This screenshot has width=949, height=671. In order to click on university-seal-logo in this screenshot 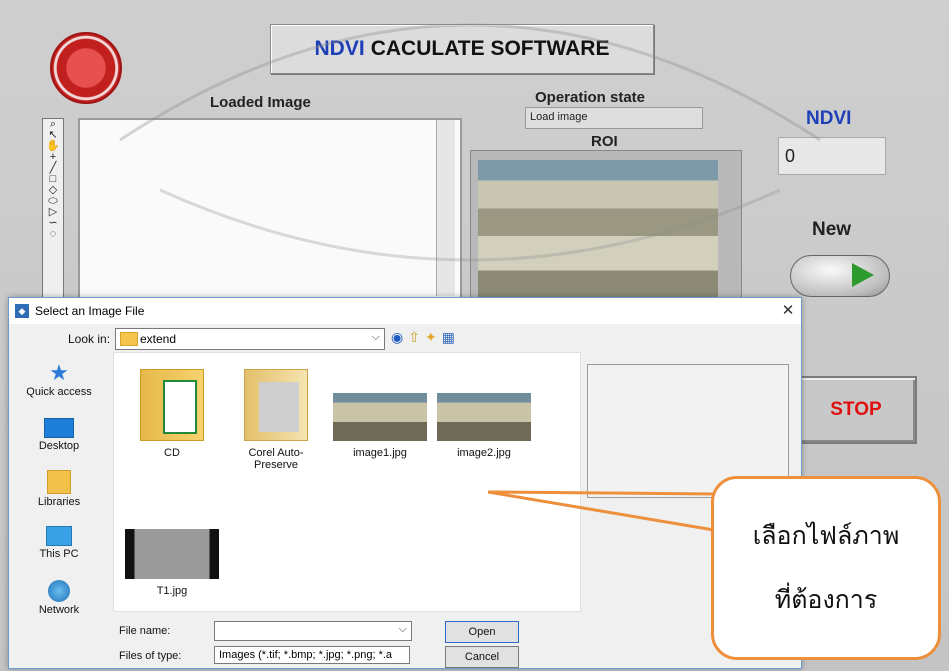, I will do `click(86, 68)`.